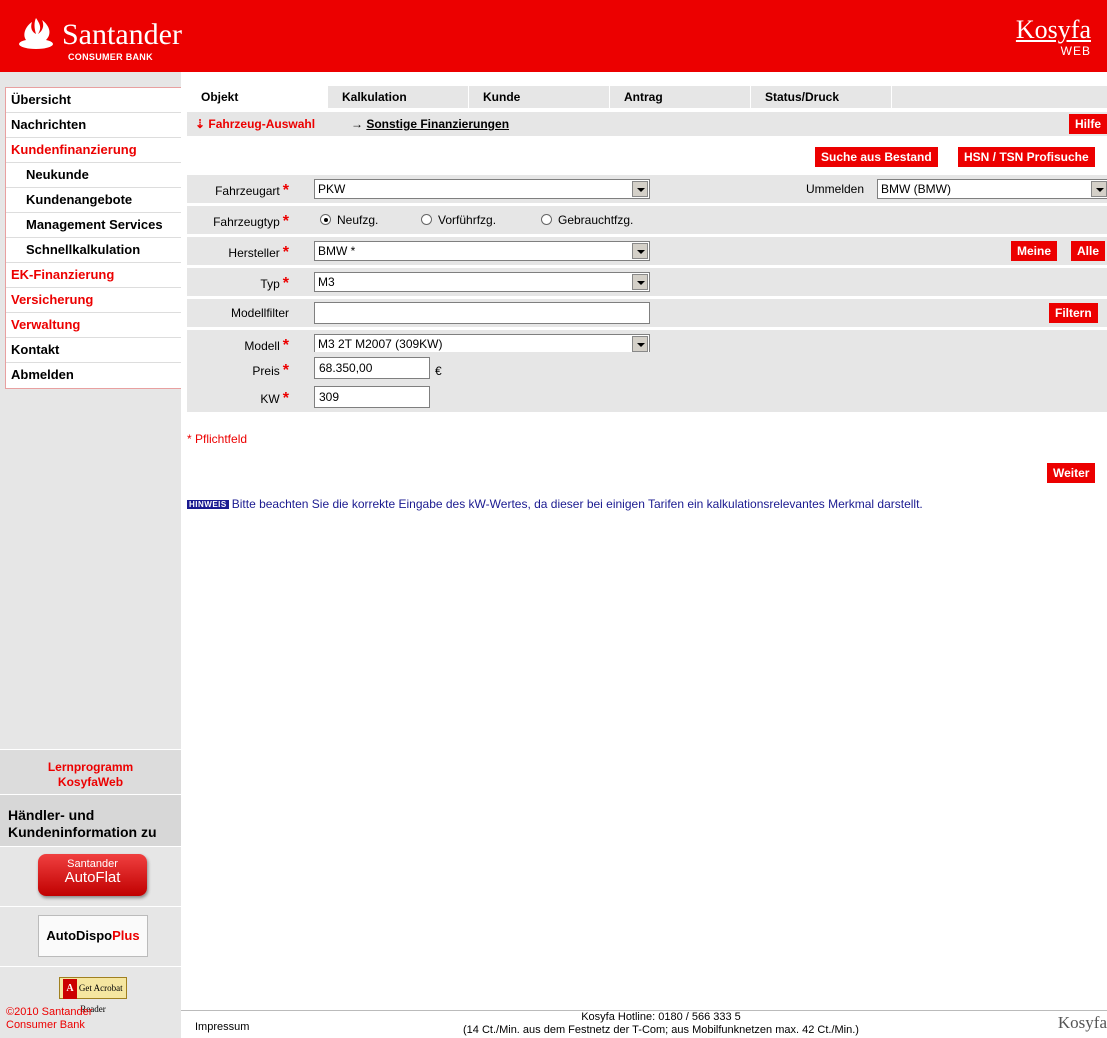 The width and height of the screenshot is (1107, 1038). What do you see at coordinates (270, 284) in the screenshot?
I see `typ-label-text: Typ` at bounding box center [270, 284].